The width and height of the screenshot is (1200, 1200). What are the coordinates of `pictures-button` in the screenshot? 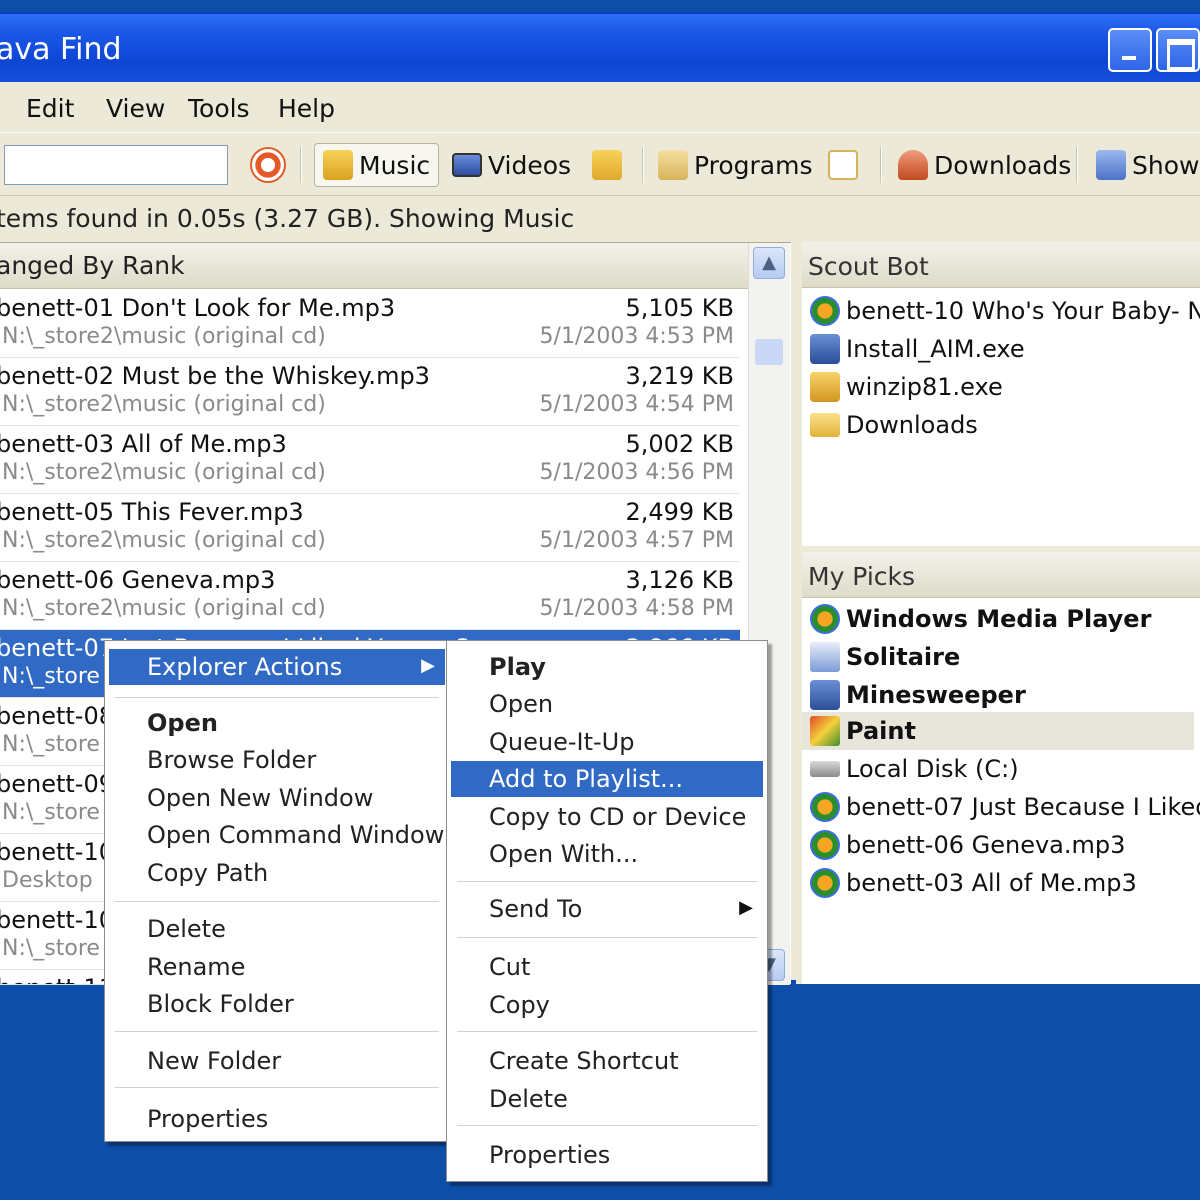 It's located at (607, 165).